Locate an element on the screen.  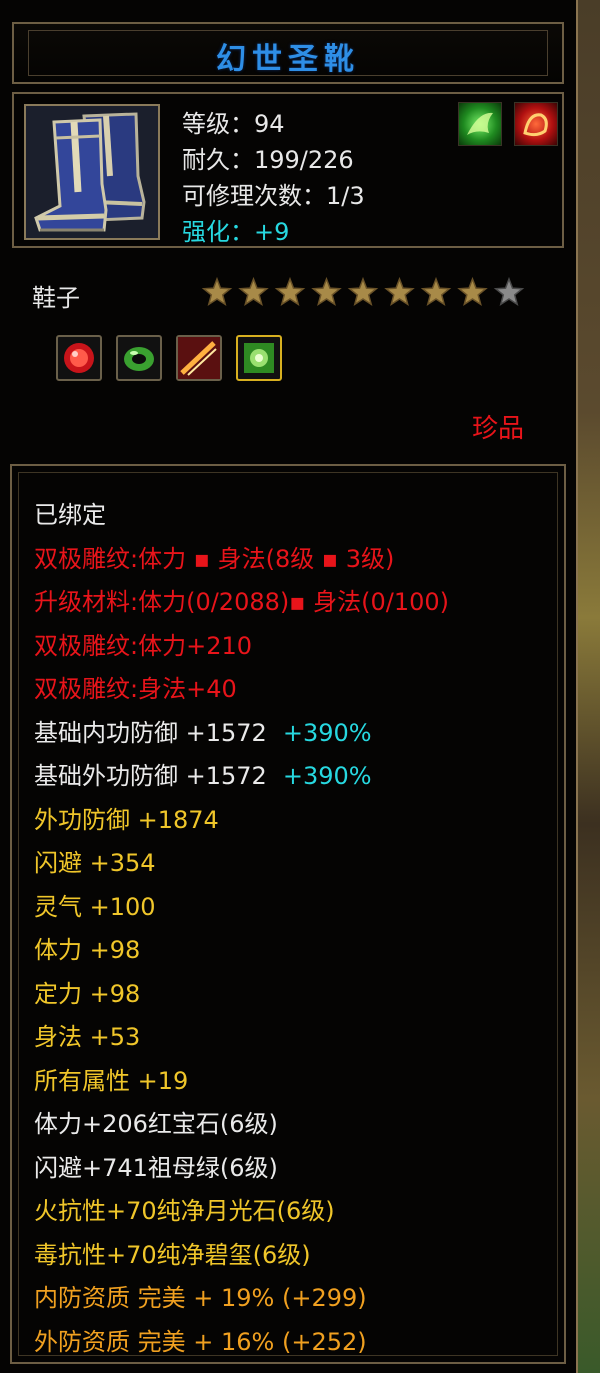
attribute-text: 内防资质 完美 + 19% (+299) is located at coordinates (200, 1298).